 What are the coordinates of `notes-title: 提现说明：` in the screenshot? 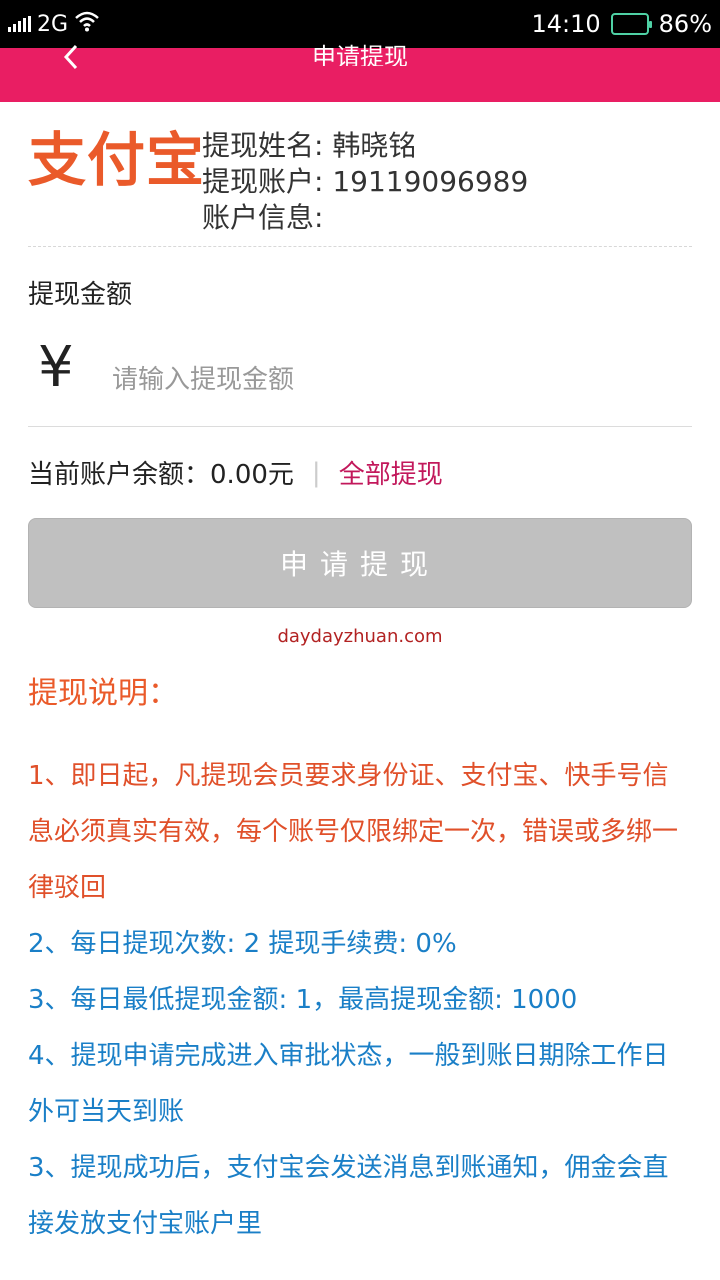 It's located at (103, 693).